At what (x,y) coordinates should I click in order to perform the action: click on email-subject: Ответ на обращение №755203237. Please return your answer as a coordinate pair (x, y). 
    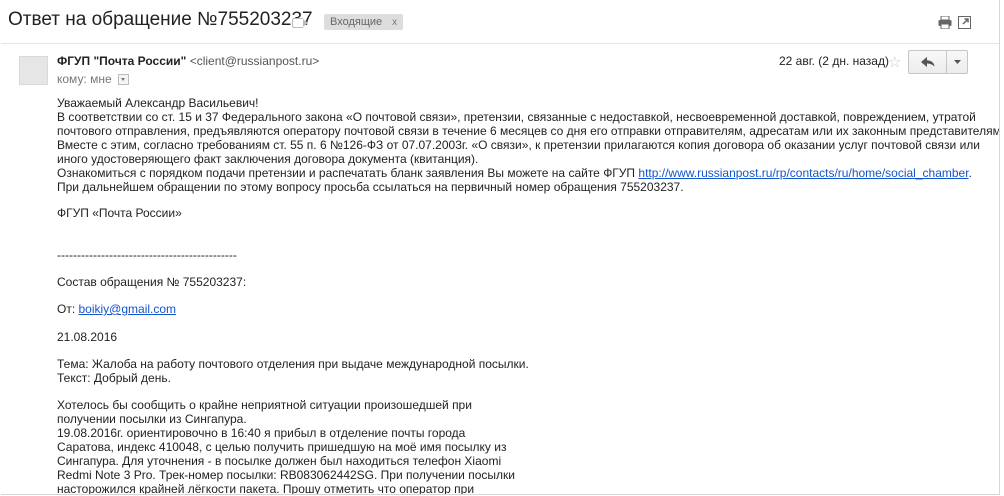
    Looking at the image, I should click on (160, 19).